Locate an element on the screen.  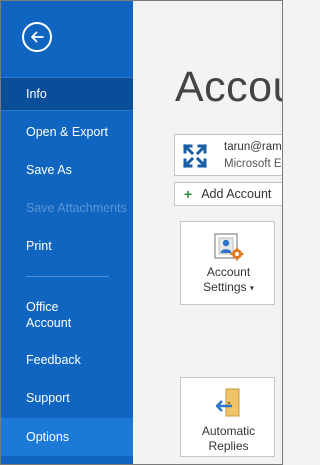
nav-item-label: Open & Export is located at coordinates (67, 132).